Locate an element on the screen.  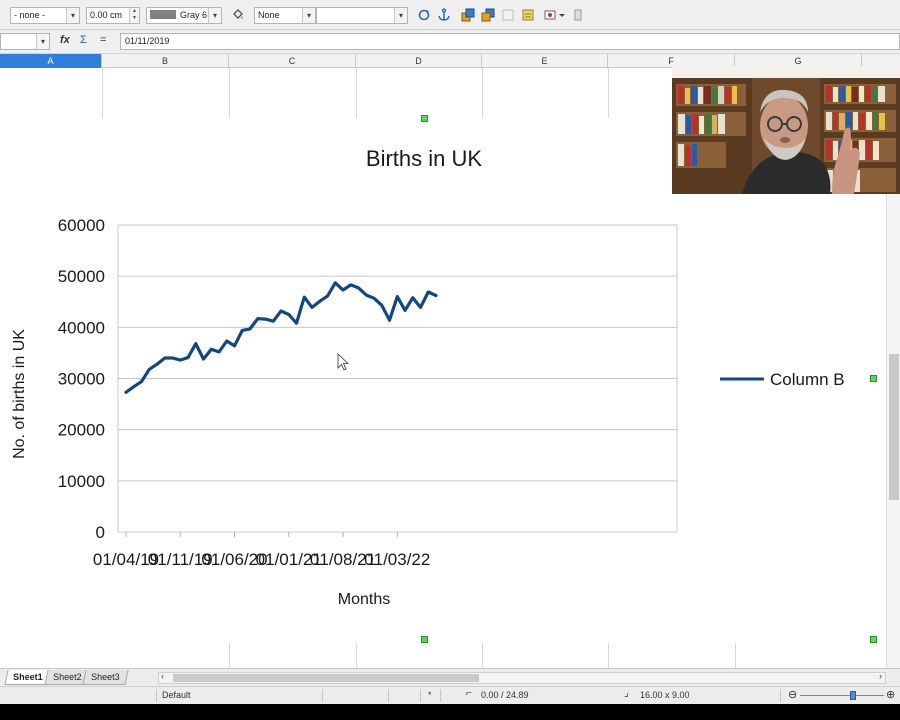
legend-label: Column B is located at coordinates (807, 379).